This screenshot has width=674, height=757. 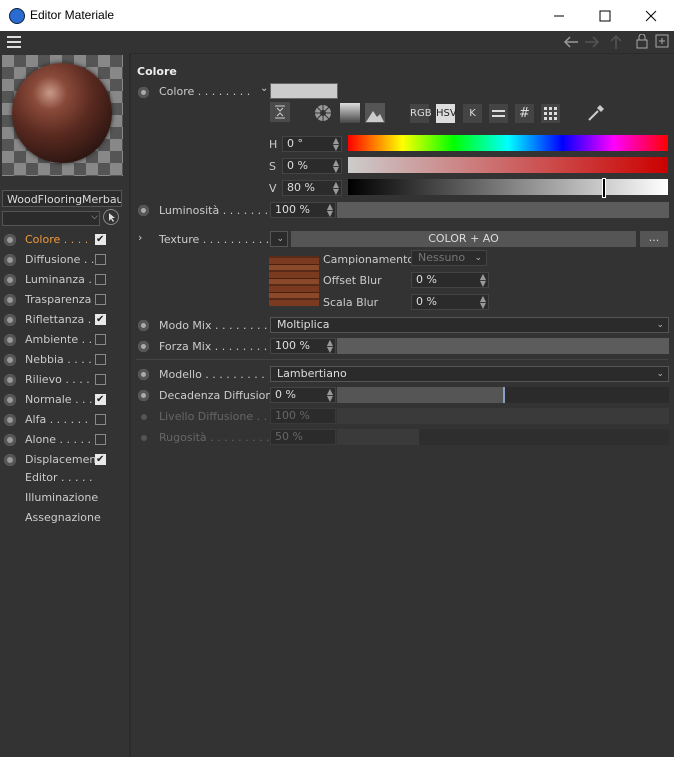 What do you see at coordinates (604, 188) in the screenshot?
I see `value-marker` at bounding box center [604, 188].